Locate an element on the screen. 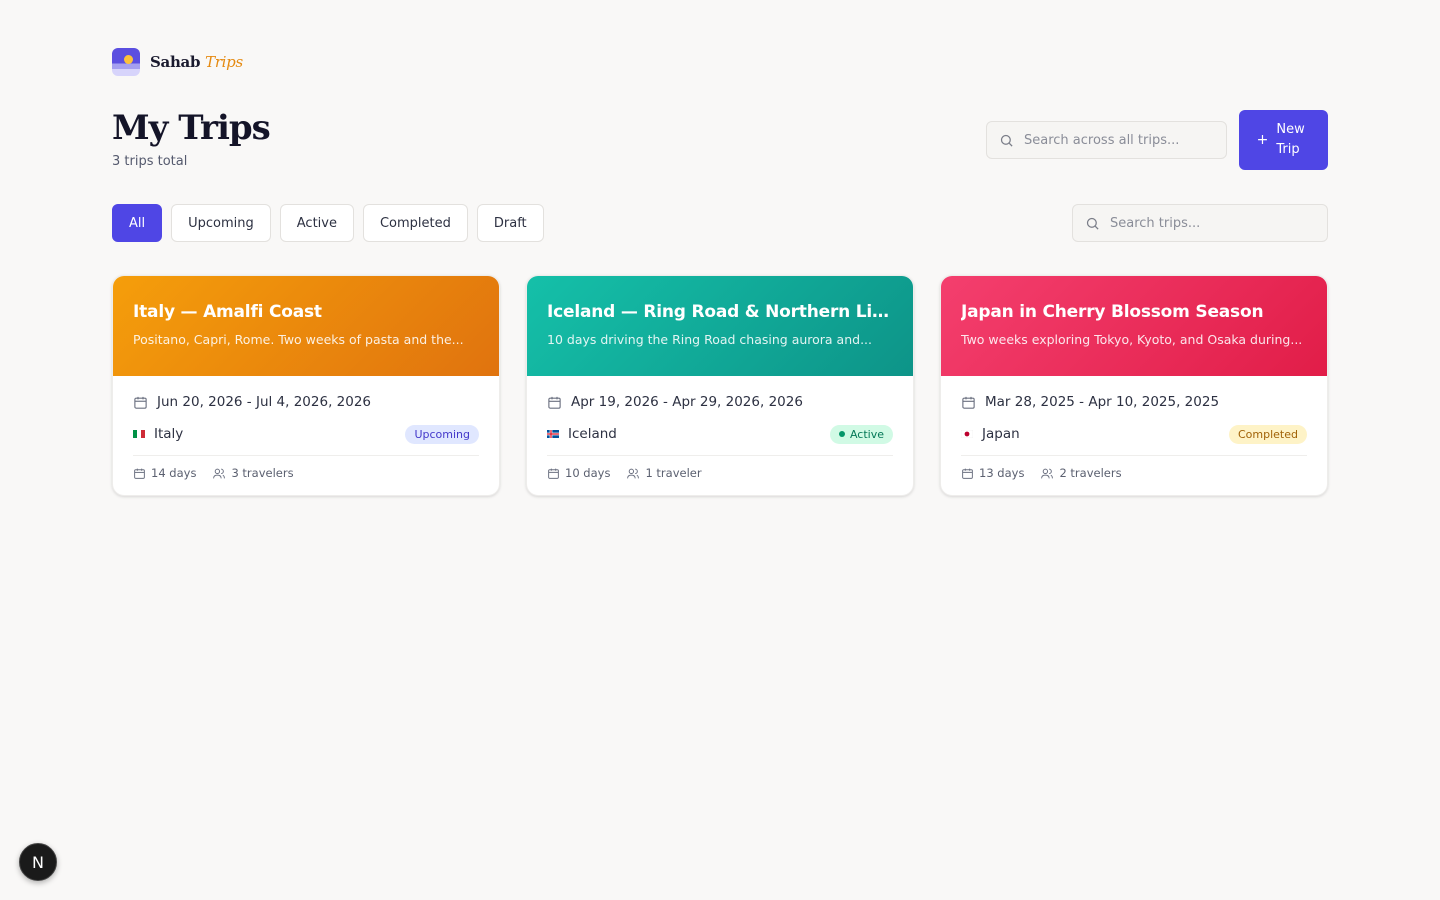  tab-completed: Completed is located at coordinates (415, 223).